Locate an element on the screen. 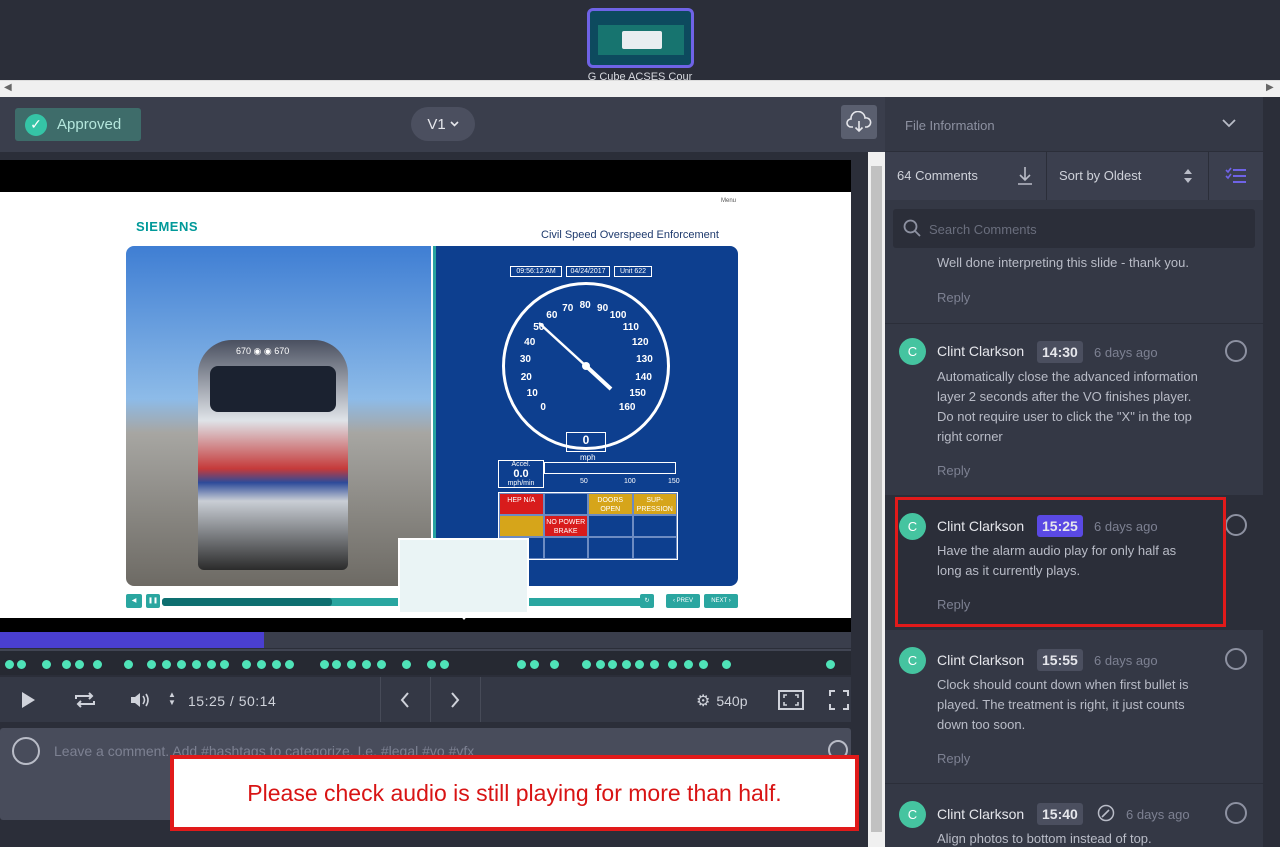 Image resolution: width=1280 pixels, height=847 pixels. scrollbar-thumb is located at coordinates (876, 499).